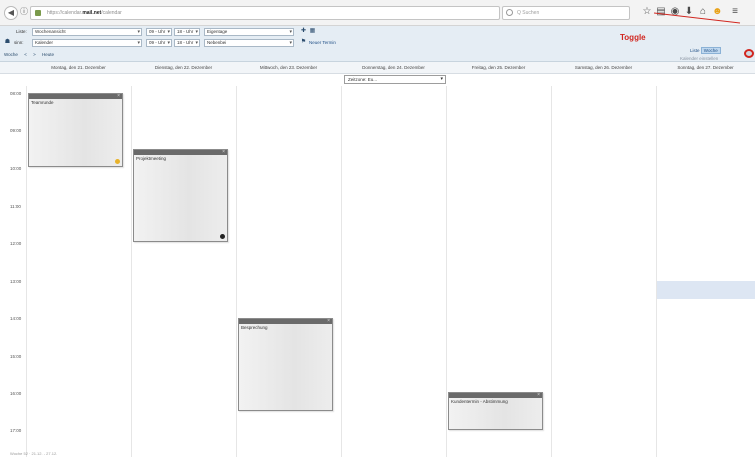 This screenshot has height=457, width=755. What do you see at coordinates (16, 393) in the screenshot?
I see `time-label: 16:00` at bounding box center [16, 393].